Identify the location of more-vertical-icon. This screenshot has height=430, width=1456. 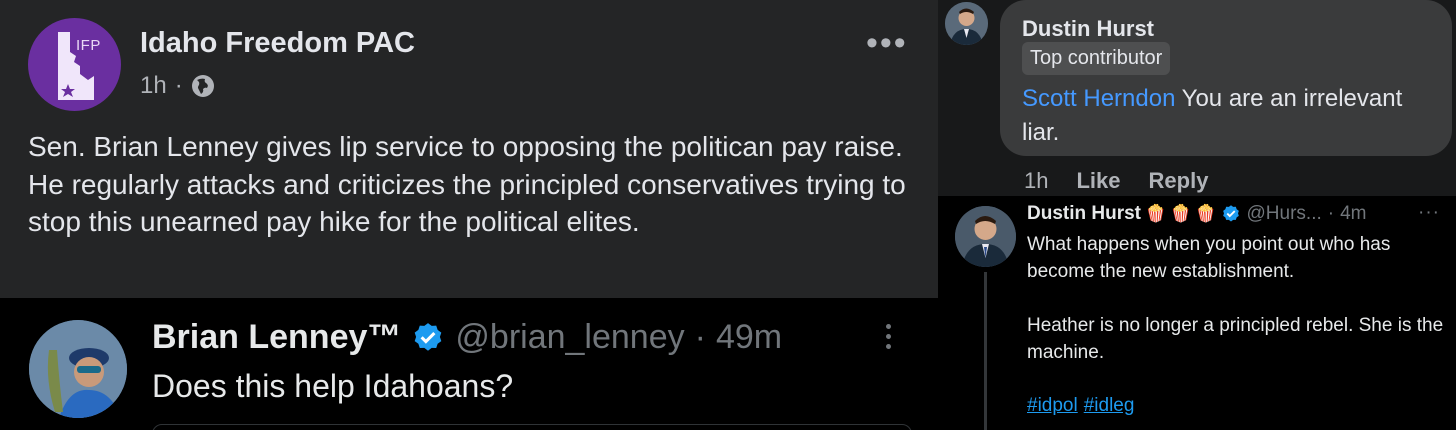
(888, 339).